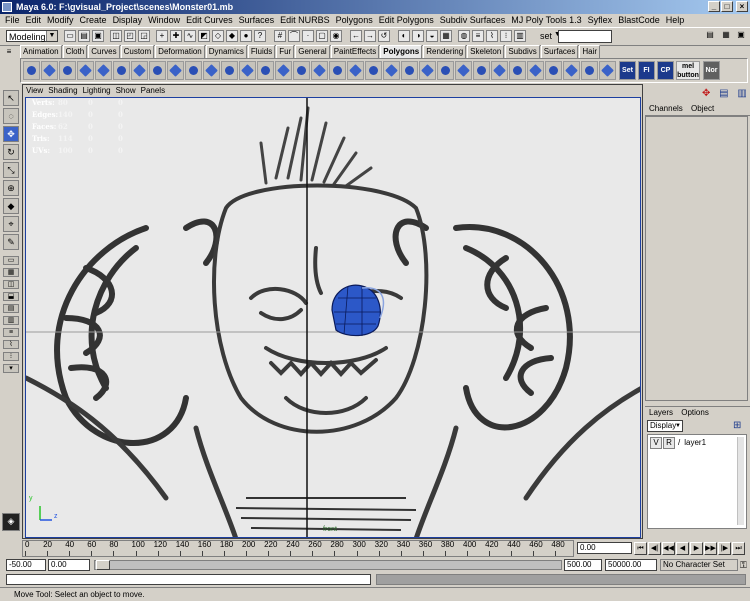 The height and width of the screenshot is (601, 750). I want to click on render-frame-icon: ◐, so click(404, 36).